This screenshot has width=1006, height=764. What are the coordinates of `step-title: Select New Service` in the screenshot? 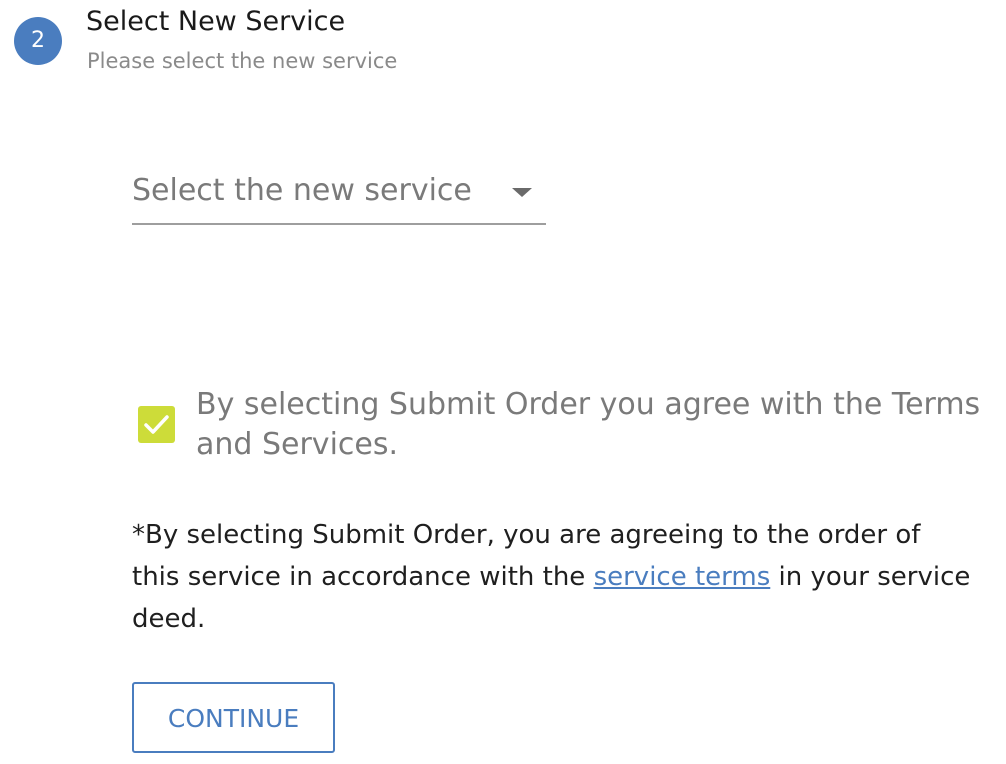 It's located at (216, 21).